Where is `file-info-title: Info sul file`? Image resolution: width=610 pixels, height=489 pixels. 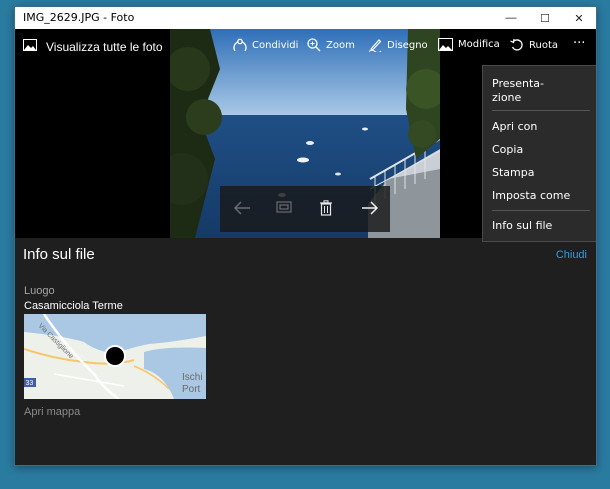 file-info-title: Info sul file is located at coordinates (59, 254).